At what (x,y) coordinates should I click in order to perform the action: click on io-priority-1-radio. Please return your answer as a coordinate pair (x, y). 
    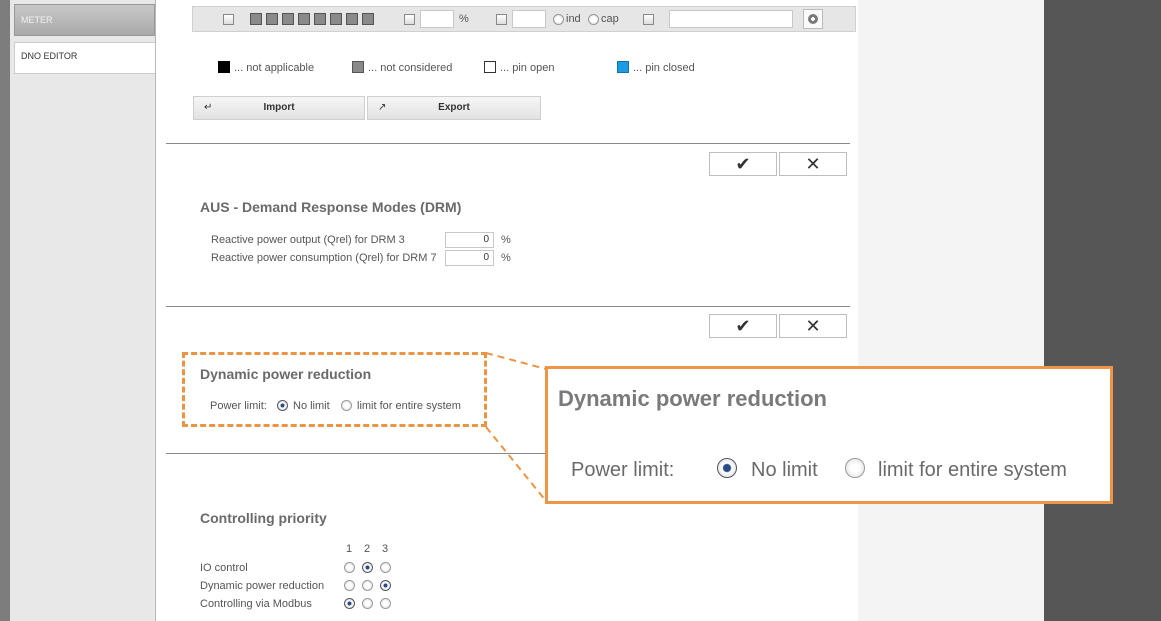
    Looking at the image, I should click on (349, 567).